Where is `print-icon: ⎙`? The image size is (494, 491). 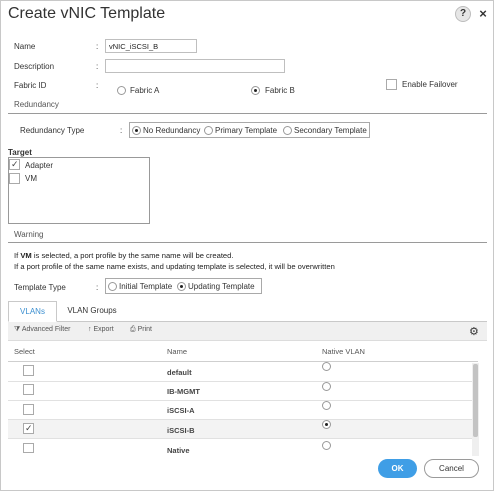
print-icon: ⎙ is located at coordinates (133, 329).